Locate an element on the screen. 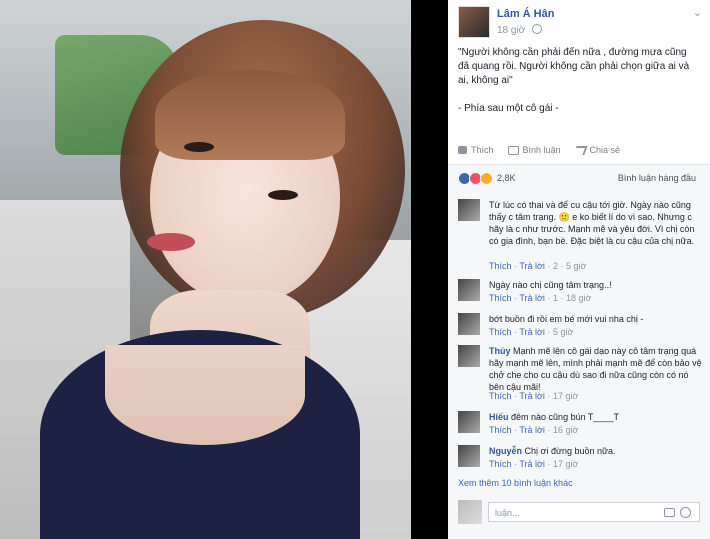 This screenshot has height=539, width=710. post-header: Lâm Á Hân 18 giờ ⌄ is located at coordinates (579, 19).